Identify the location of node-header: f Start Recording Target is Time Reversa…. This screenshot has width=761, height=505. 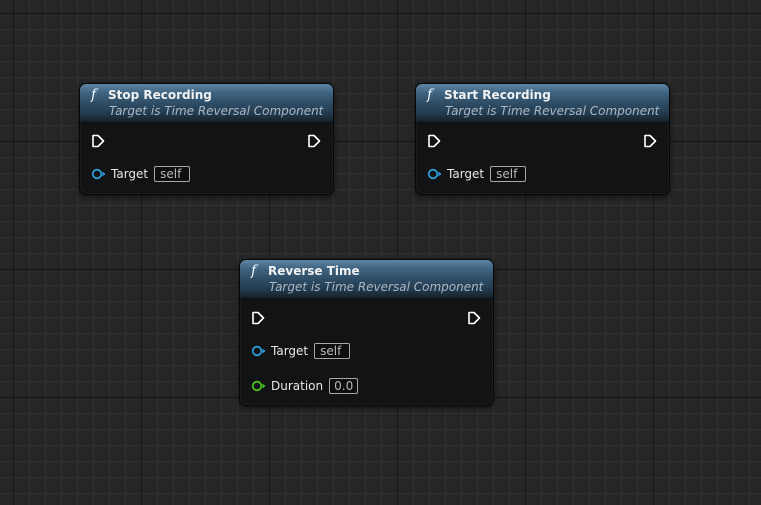
(542, 103).